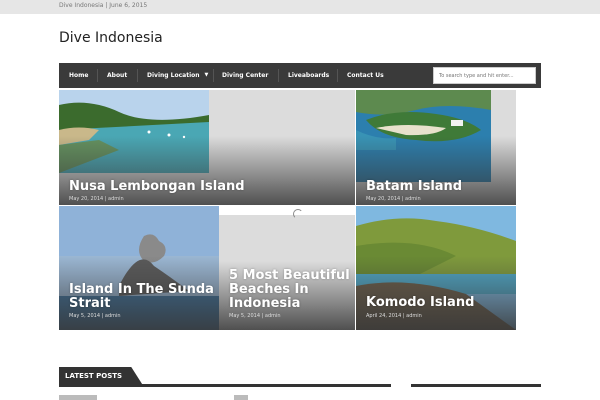 The width and height of the screenshot is (600, 400). Describe the element at coordinates (157, 187) in the screenshot. I see `post-title: Nusa Lembongan Island` at that location.